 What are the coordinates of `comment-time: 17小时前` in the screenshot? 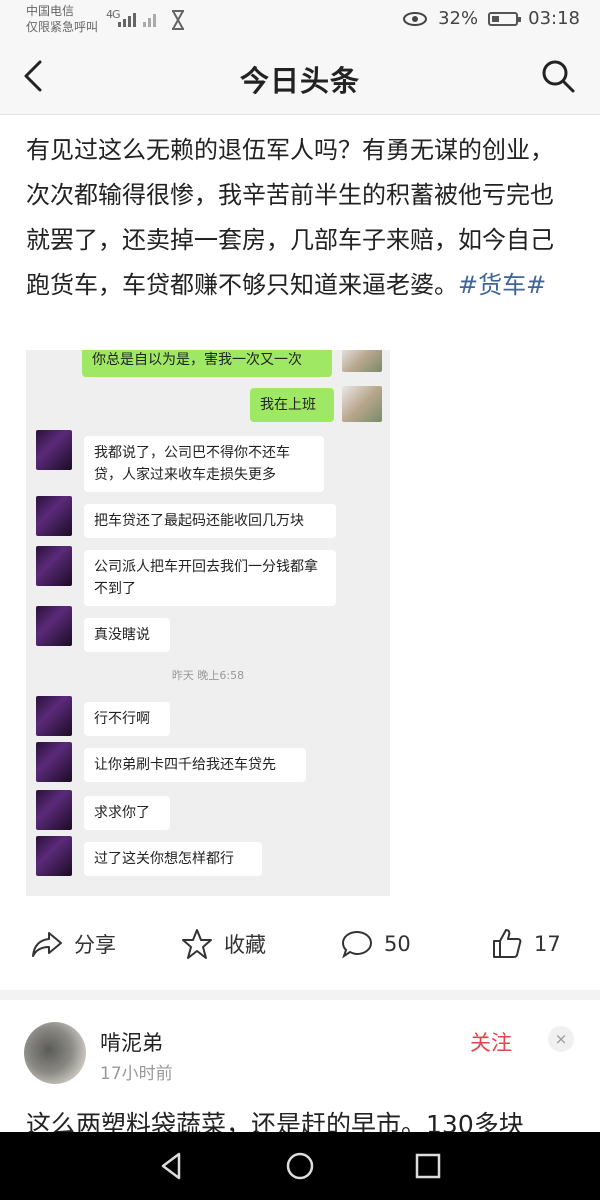 It's located at (136, 1074).